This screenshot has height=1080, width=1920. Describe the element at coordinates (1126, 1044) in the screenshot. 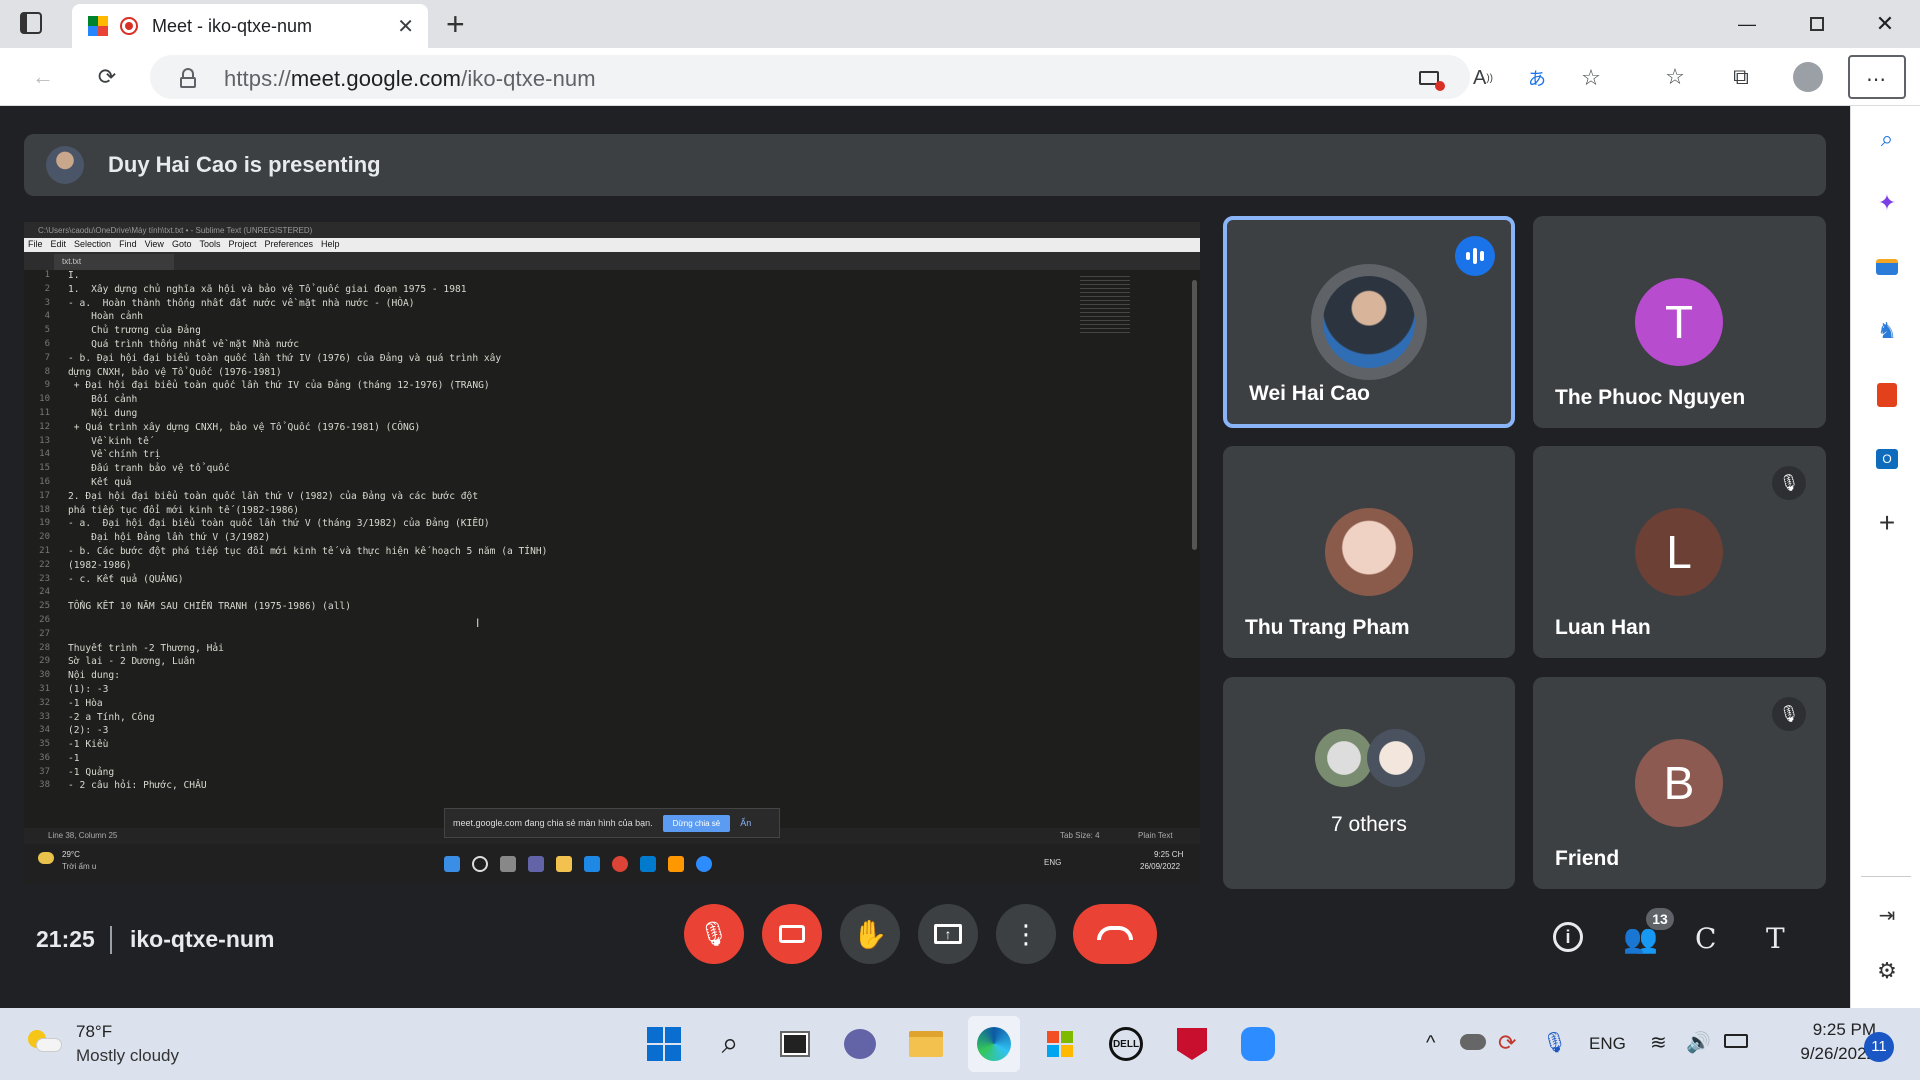

I see `dell-icon: DELL` at that location.